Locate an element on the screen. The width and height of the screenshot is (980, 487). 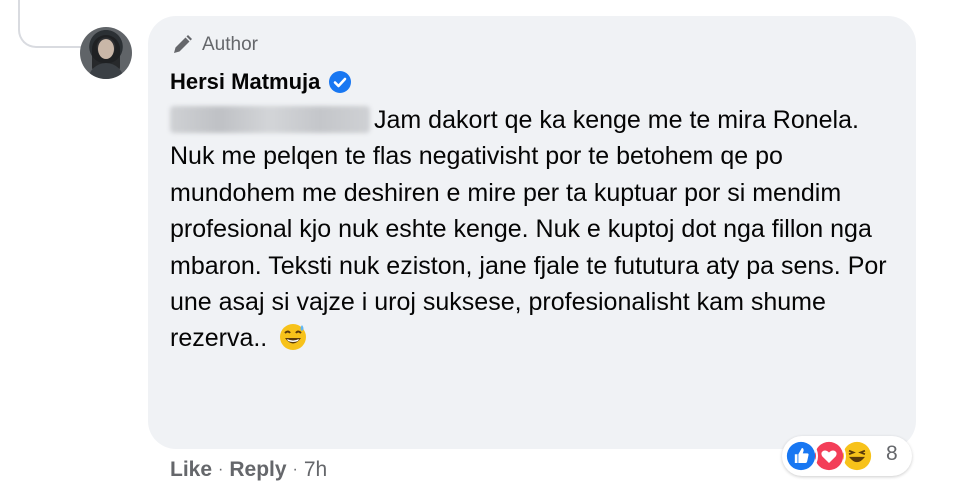
author-avatar is located at coordinates (106, 53).